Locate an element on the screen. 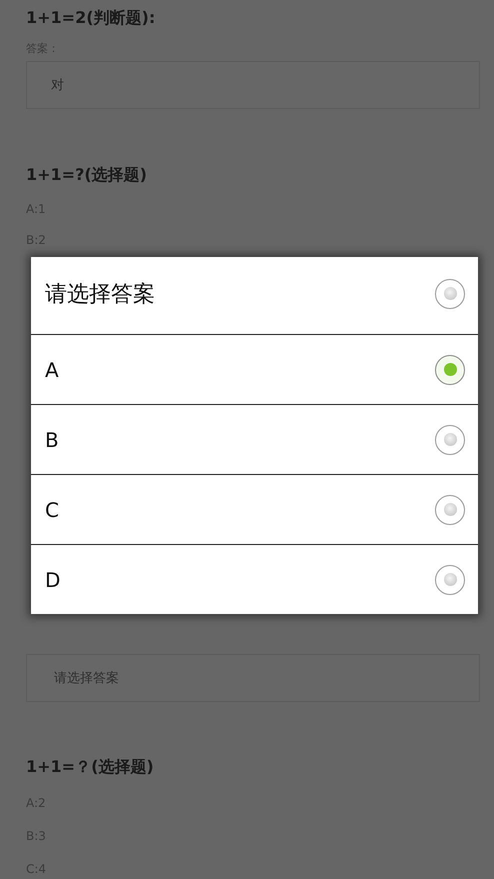 This screenshot has width=494, height=879. option-label: D is located at coordinates (52, 580).